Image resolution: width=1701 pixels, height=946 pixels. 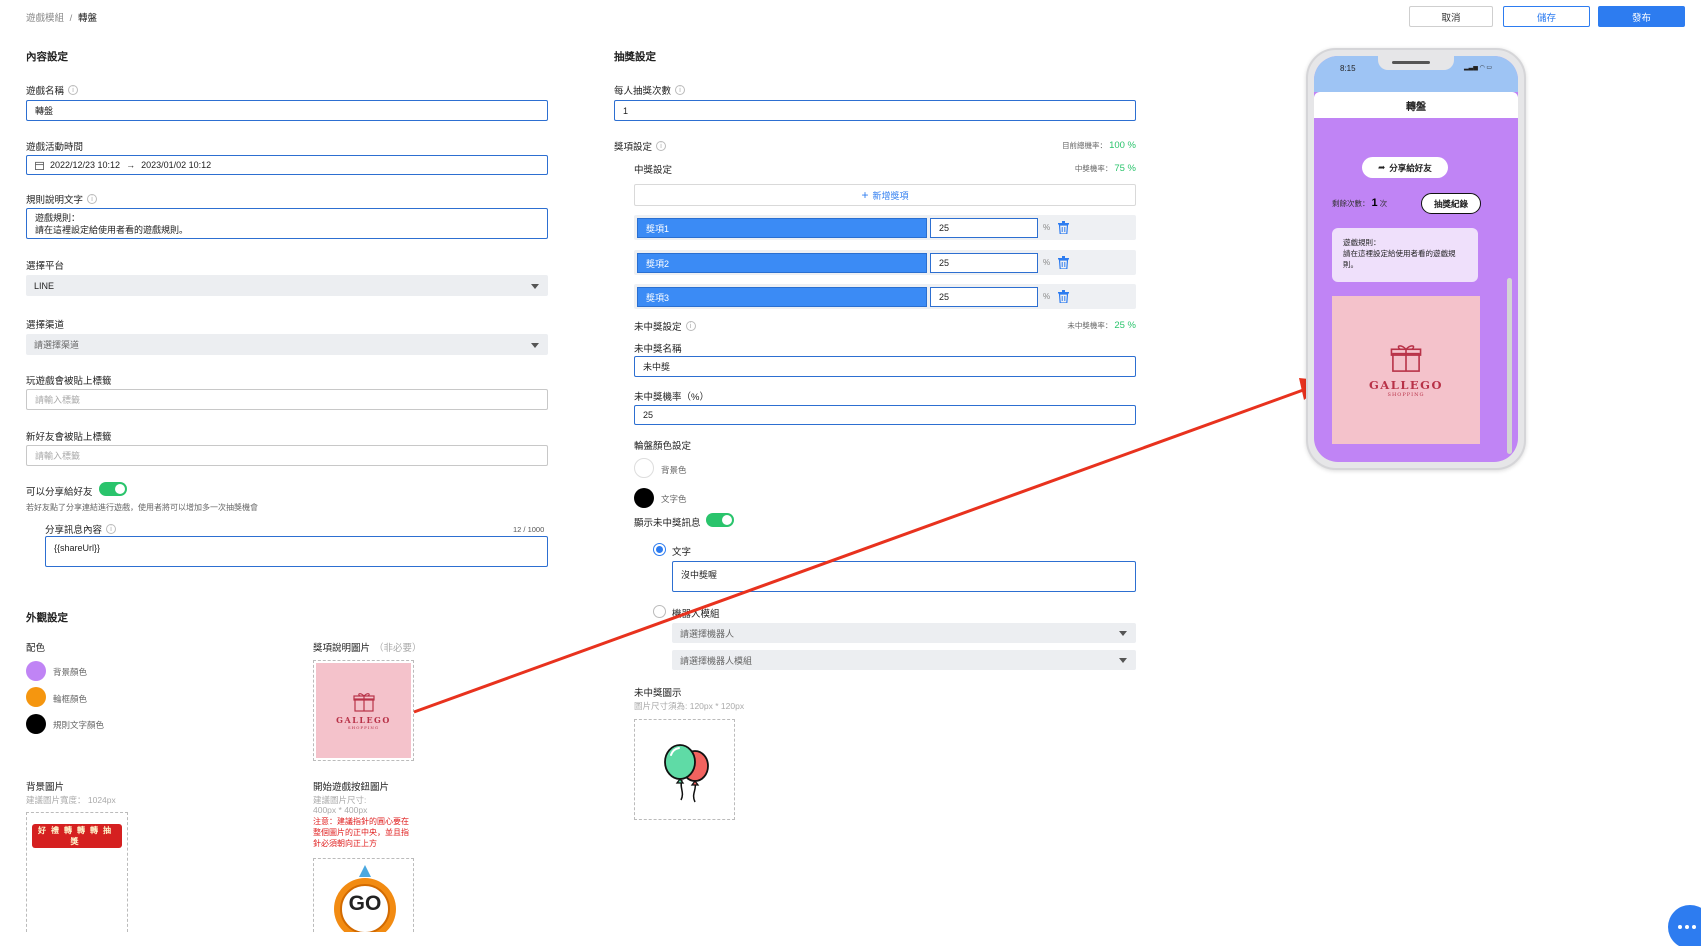 I want to click on phone-speaker, so click(x=1411, y=62).